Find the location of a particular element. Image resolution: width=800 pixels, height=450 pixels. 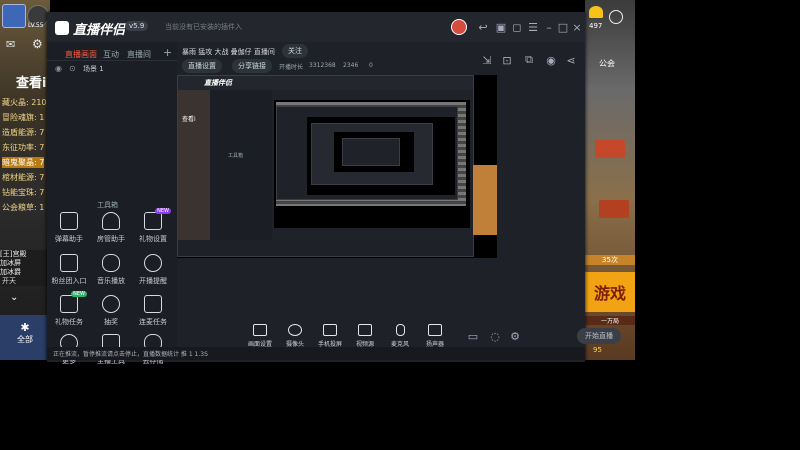

chat-tab: 开天 is located at coordinates (9, 281).